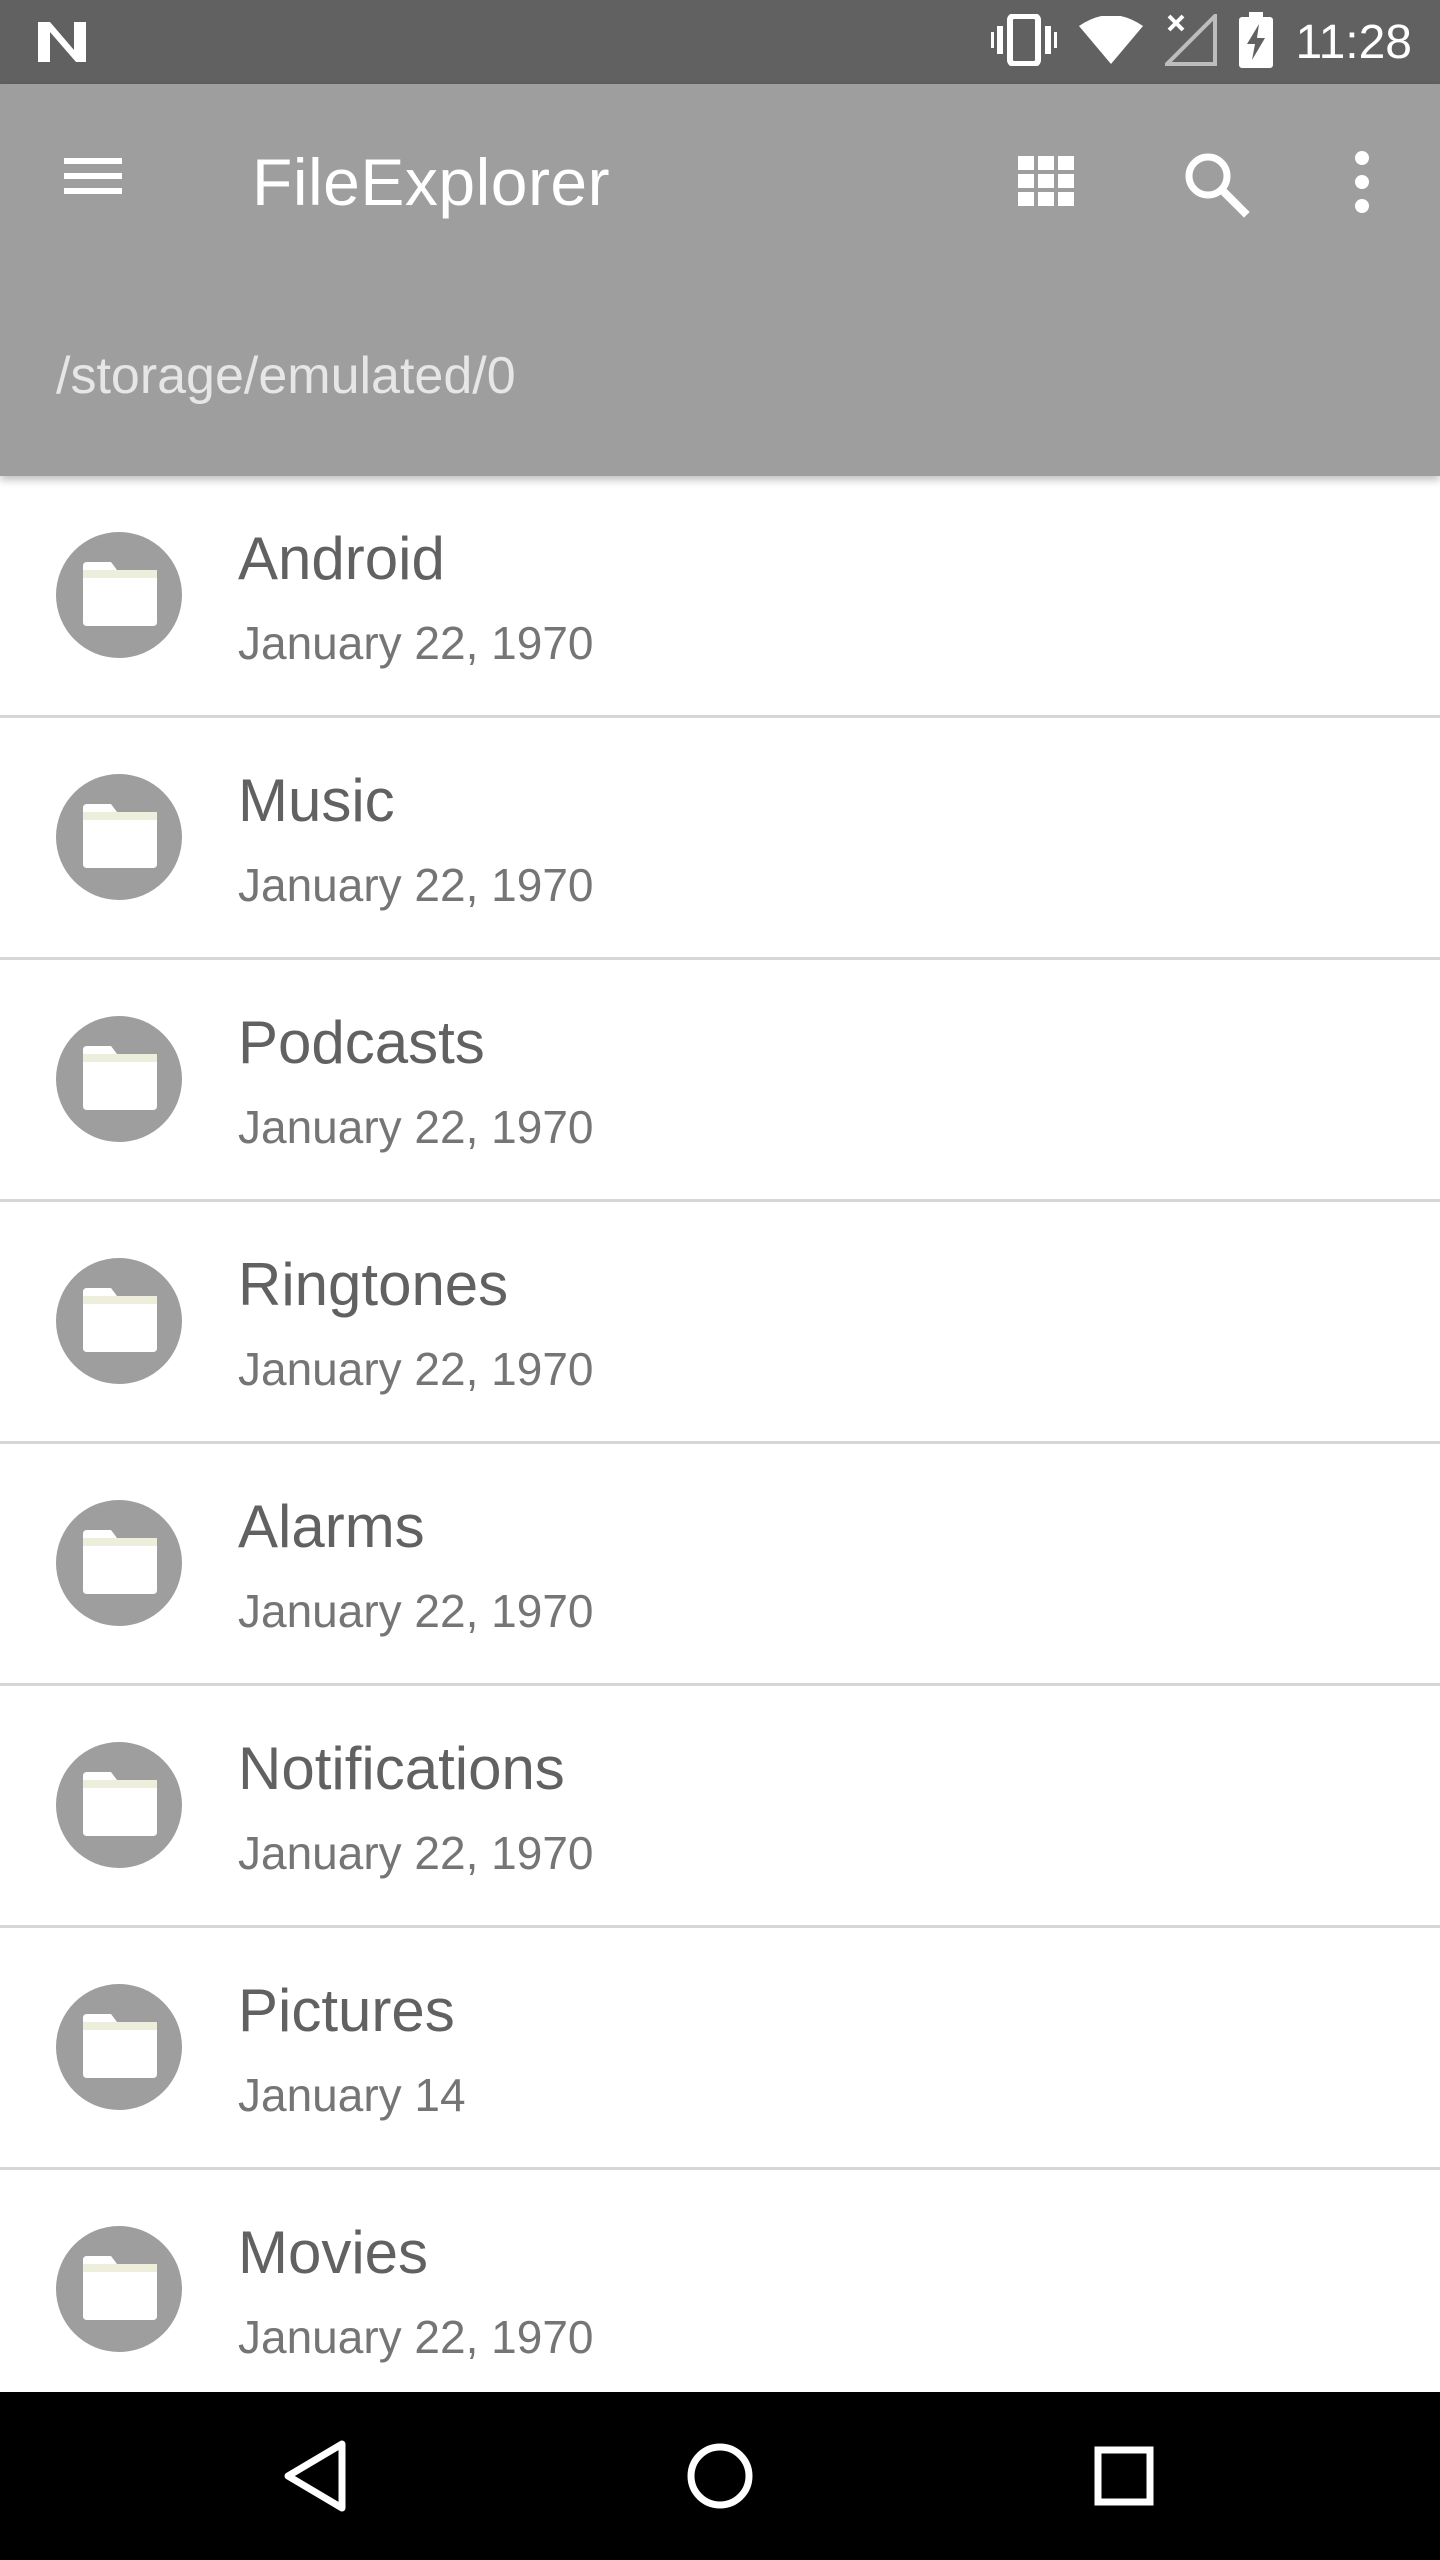 This screenshot has height=2560, width=1440. Describe the element at coordinates (720, 1081) in the screenshot. I see `list-item: Podcasts January 22, 1970` at that location.